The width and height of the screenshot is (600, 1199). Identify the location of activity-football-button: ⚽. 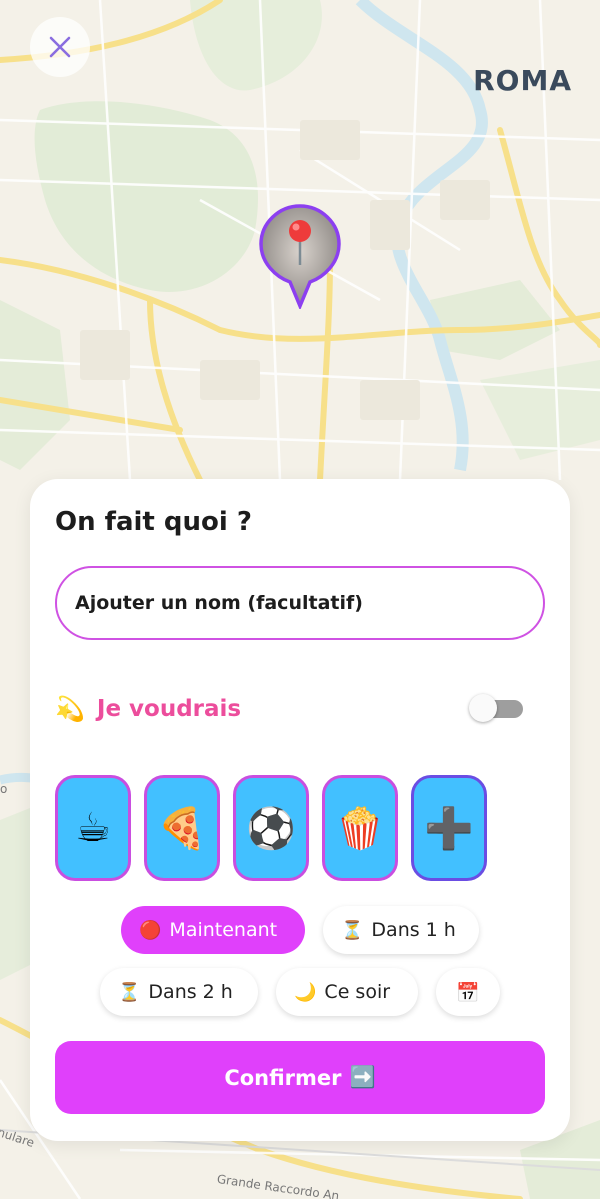
(271, 828).